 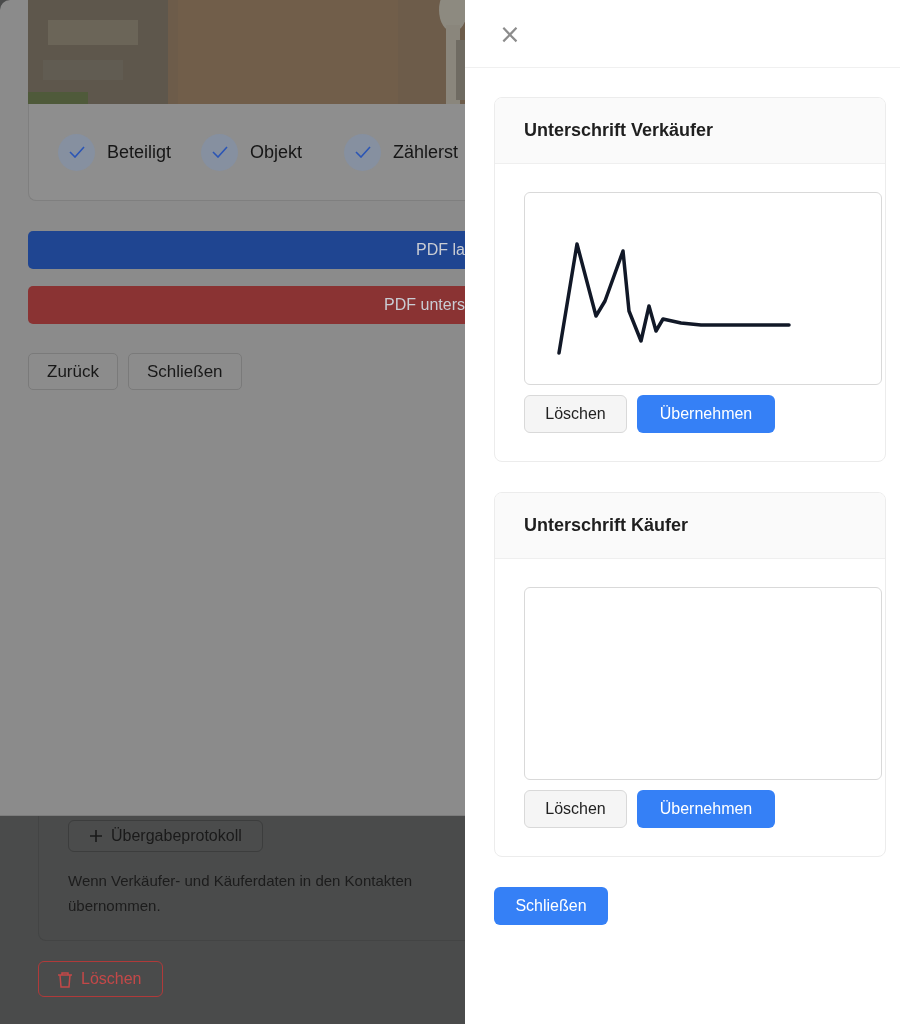 I want to click on footer-button: Schließen, so click(x=184, y=371).